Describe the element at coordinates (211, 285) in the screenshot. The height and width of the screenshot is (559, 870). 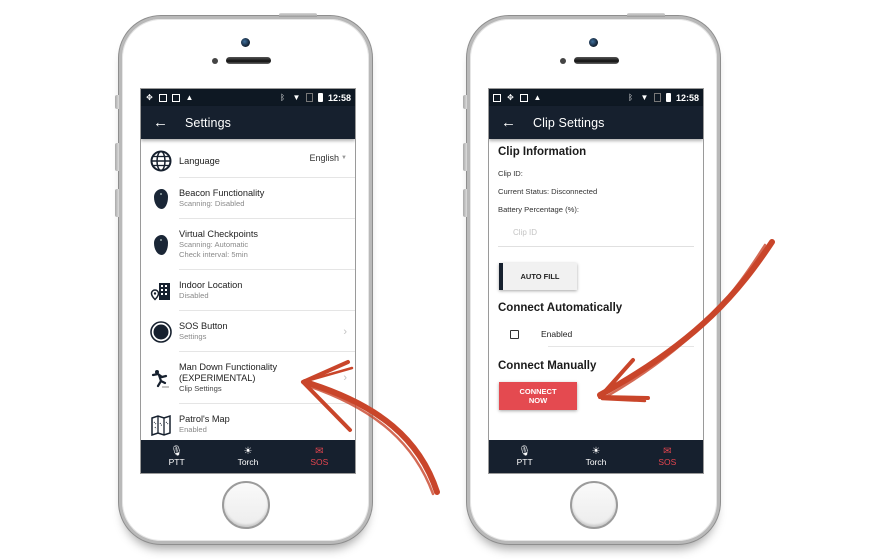
I see `setting-title: Indoor Location` at that location.